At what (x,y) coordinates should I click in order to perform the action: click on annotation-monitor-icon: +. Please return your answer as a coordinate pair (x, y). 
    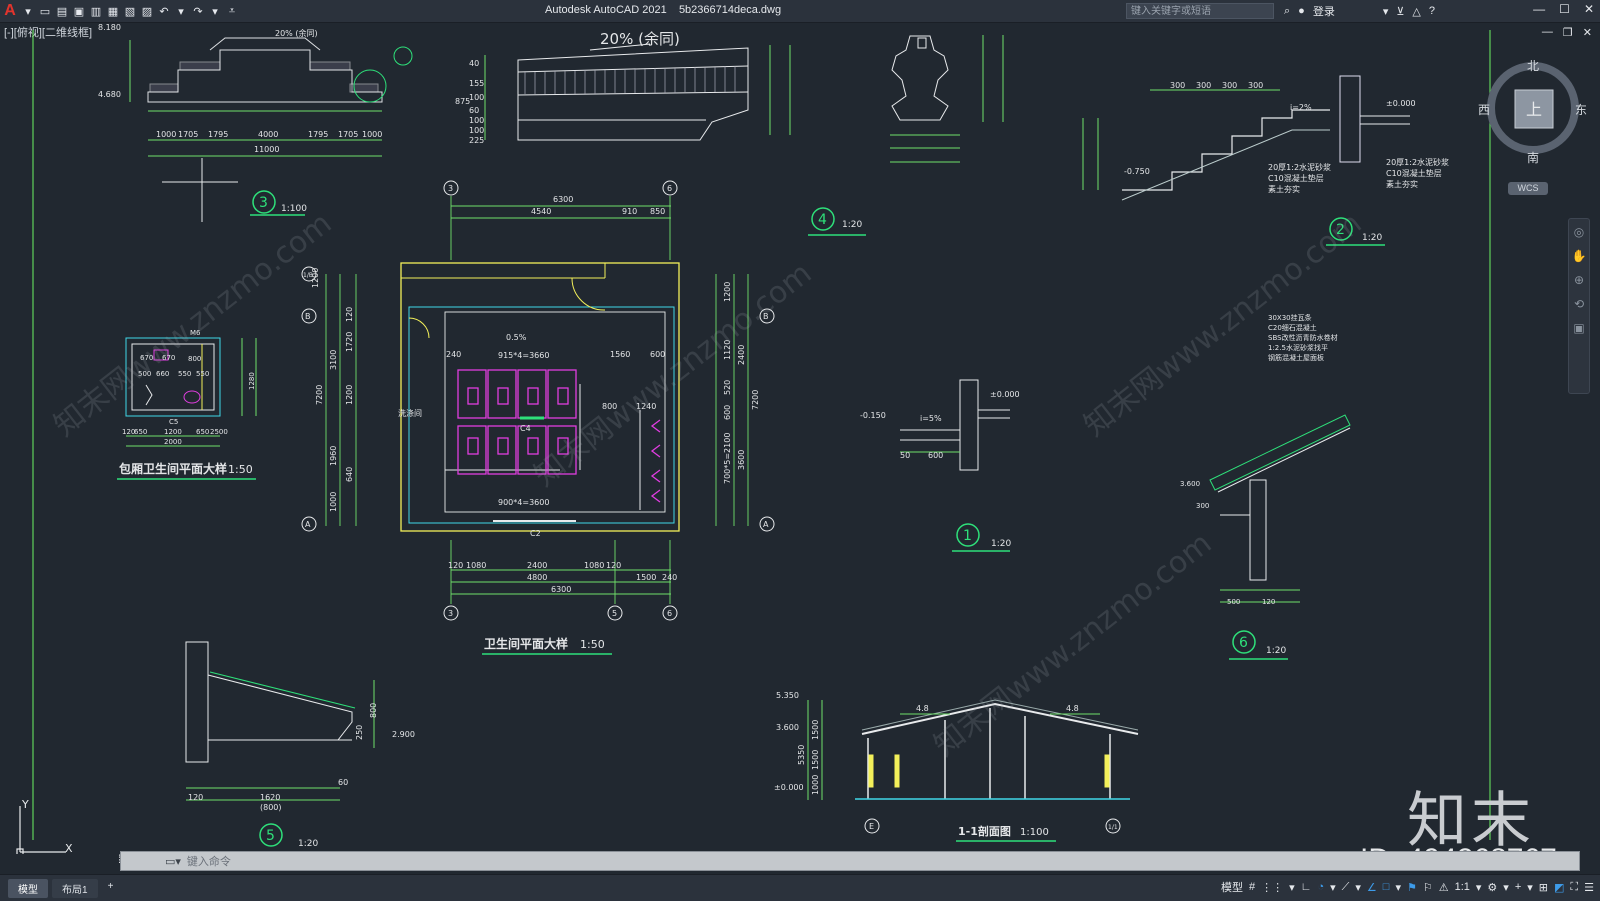
    Looking at the image, I should click on (1518, 887).